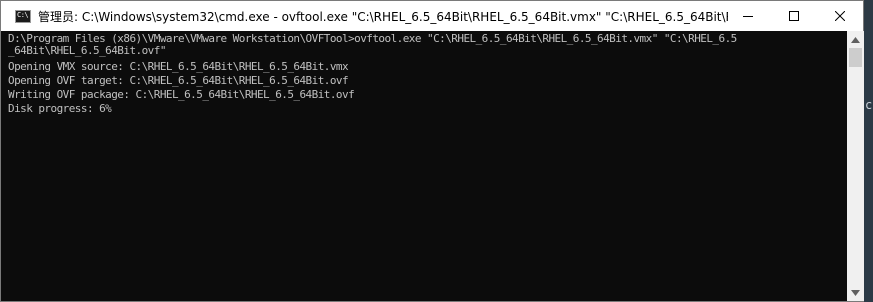  I want to click on maximize-icon, so click(794, 16).